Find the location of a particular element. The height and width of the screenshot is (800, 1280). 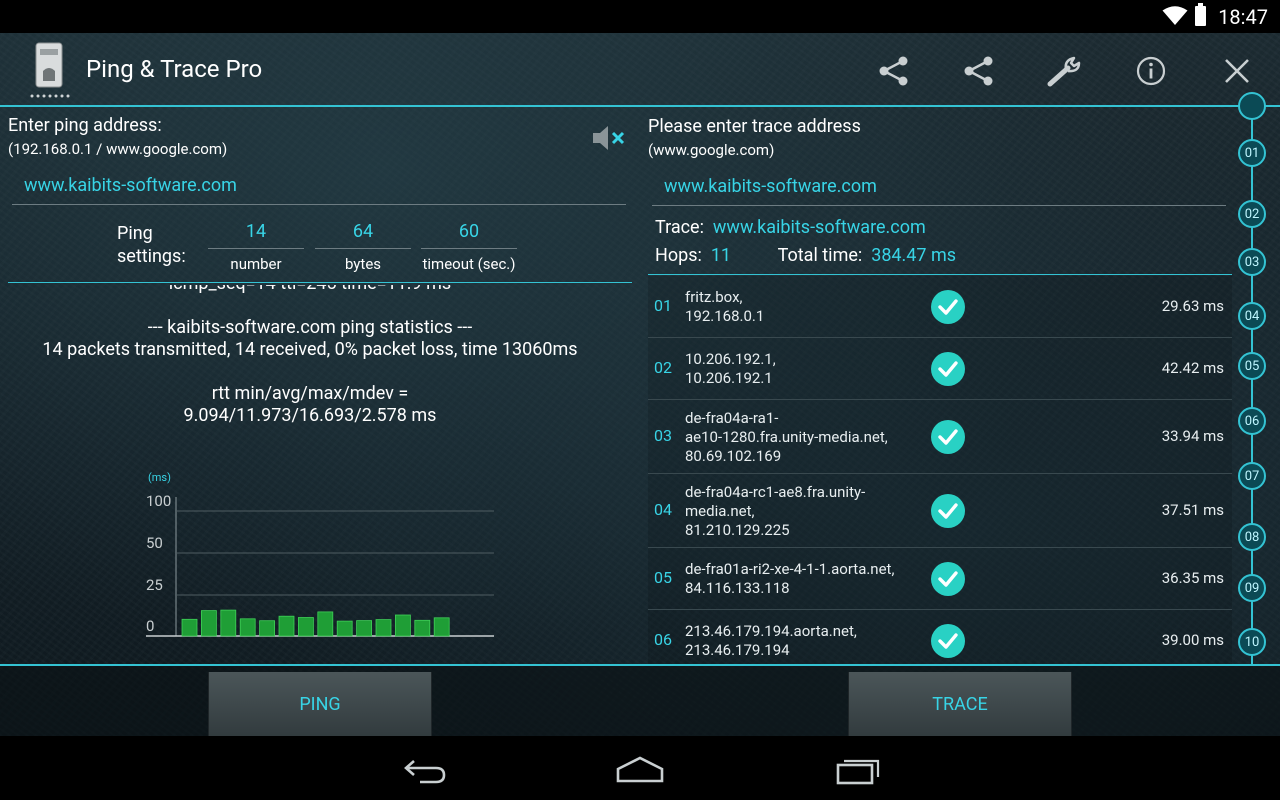

recent-apps-icon is located at coordinates (858, 772).